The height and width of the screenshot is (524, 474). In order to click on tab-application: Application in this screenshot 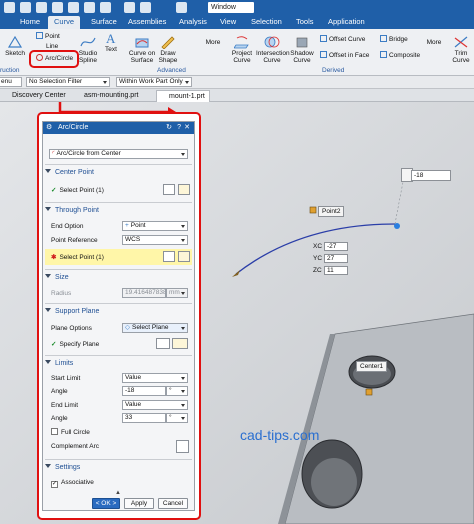, I will do `click(346, 22)`.